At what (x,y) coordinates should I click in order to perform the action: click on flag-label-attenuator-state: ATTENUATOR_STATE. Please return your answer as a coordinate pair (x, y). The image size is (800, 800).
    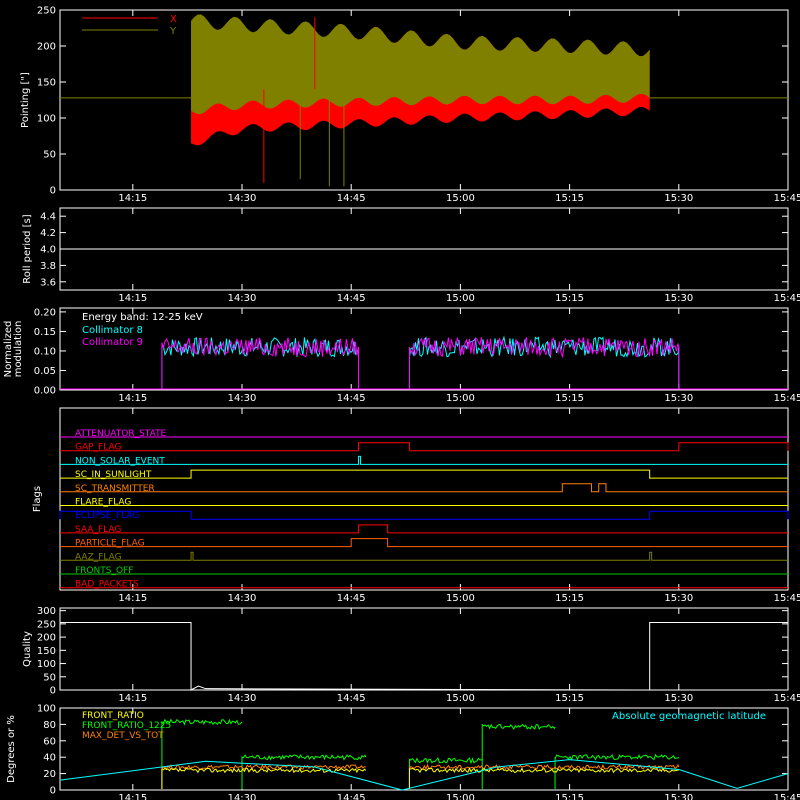
    Looking at the image, I should click on (121, 434).